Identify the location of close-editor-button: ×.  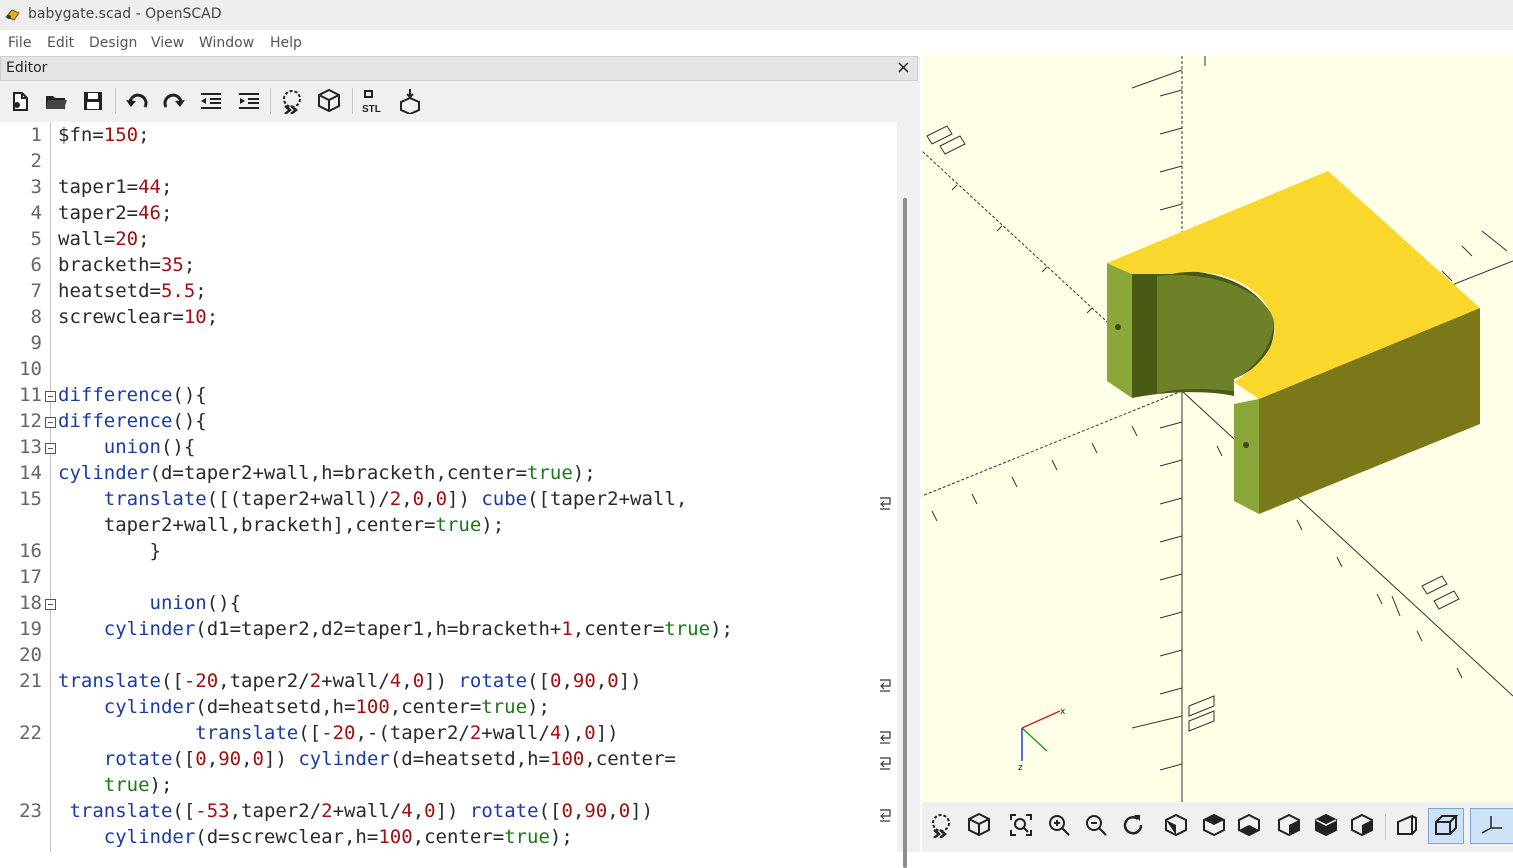
(903, 67).